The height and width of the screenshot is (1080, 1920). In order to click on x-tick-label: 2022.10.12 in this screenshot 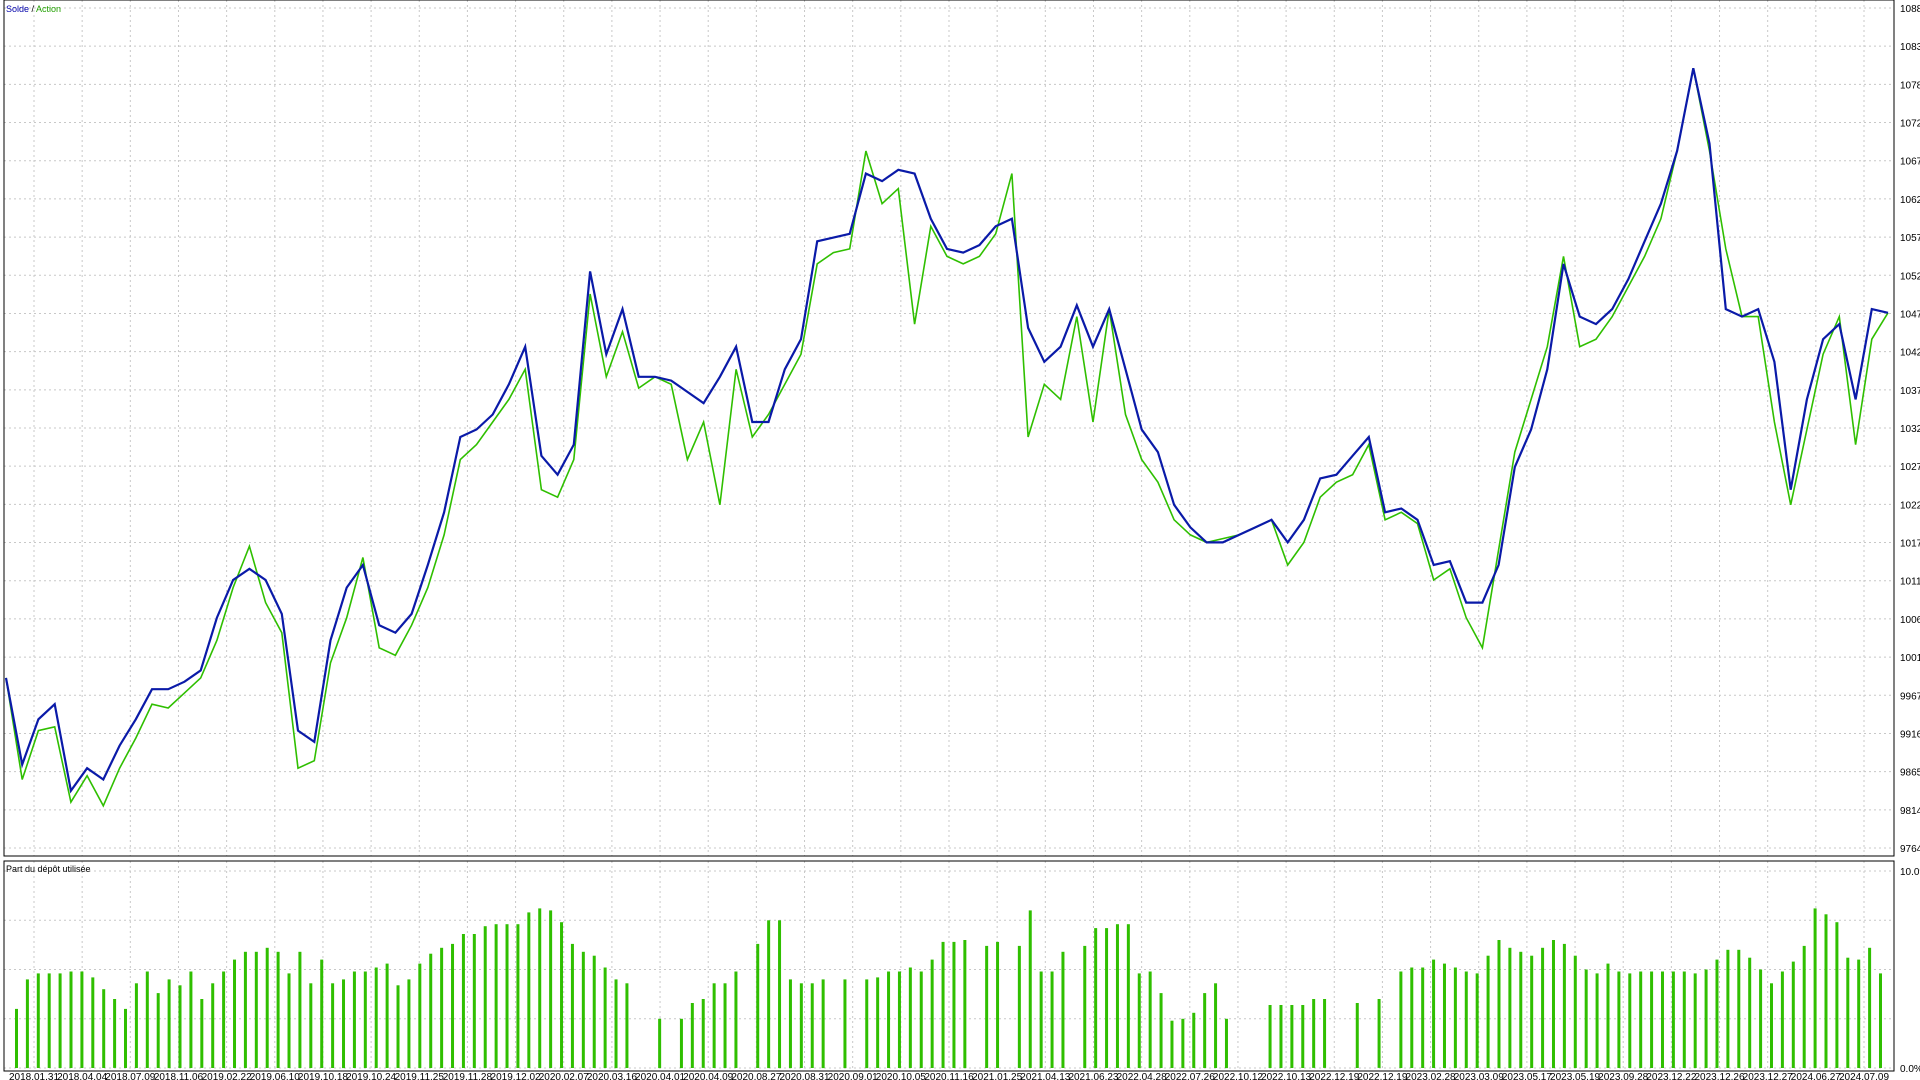, I will do `click(1238, 1076)`.